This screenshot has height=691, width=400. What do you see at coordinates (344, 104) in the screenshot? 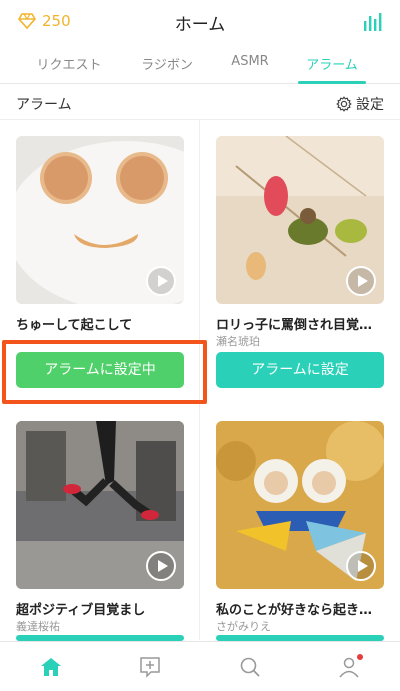
I see `gear-icon` at bounding box center [344, 104].